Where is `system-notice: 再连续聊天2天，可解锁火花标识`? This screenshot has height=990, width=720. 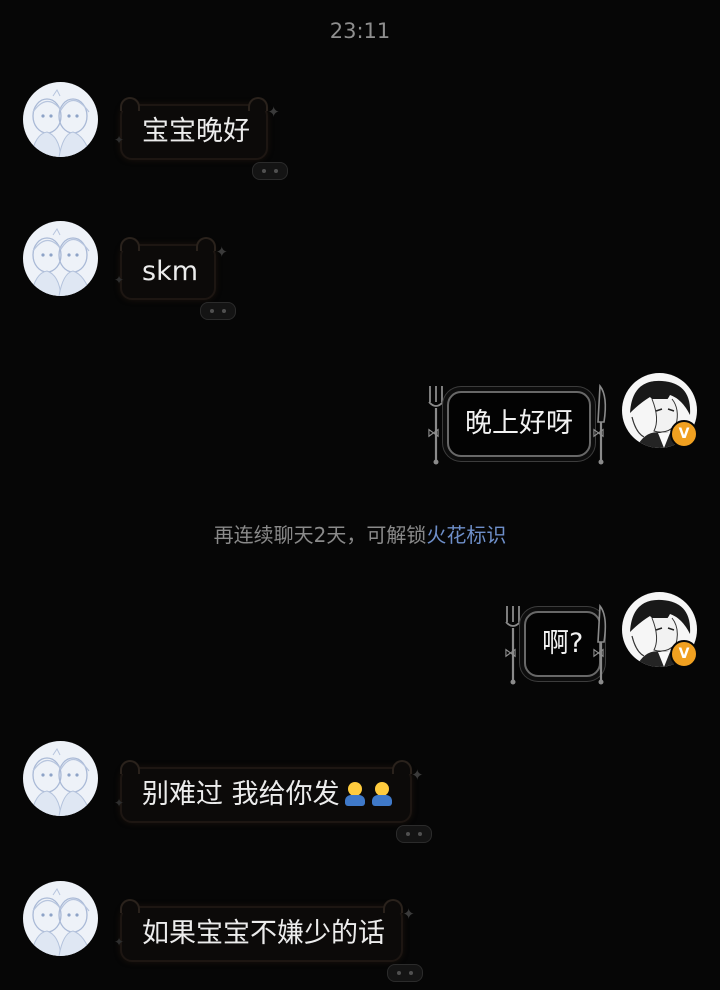 system-notice: 再连续聊天2天，可解锁火花标识 is located at coordinates (360, 533).